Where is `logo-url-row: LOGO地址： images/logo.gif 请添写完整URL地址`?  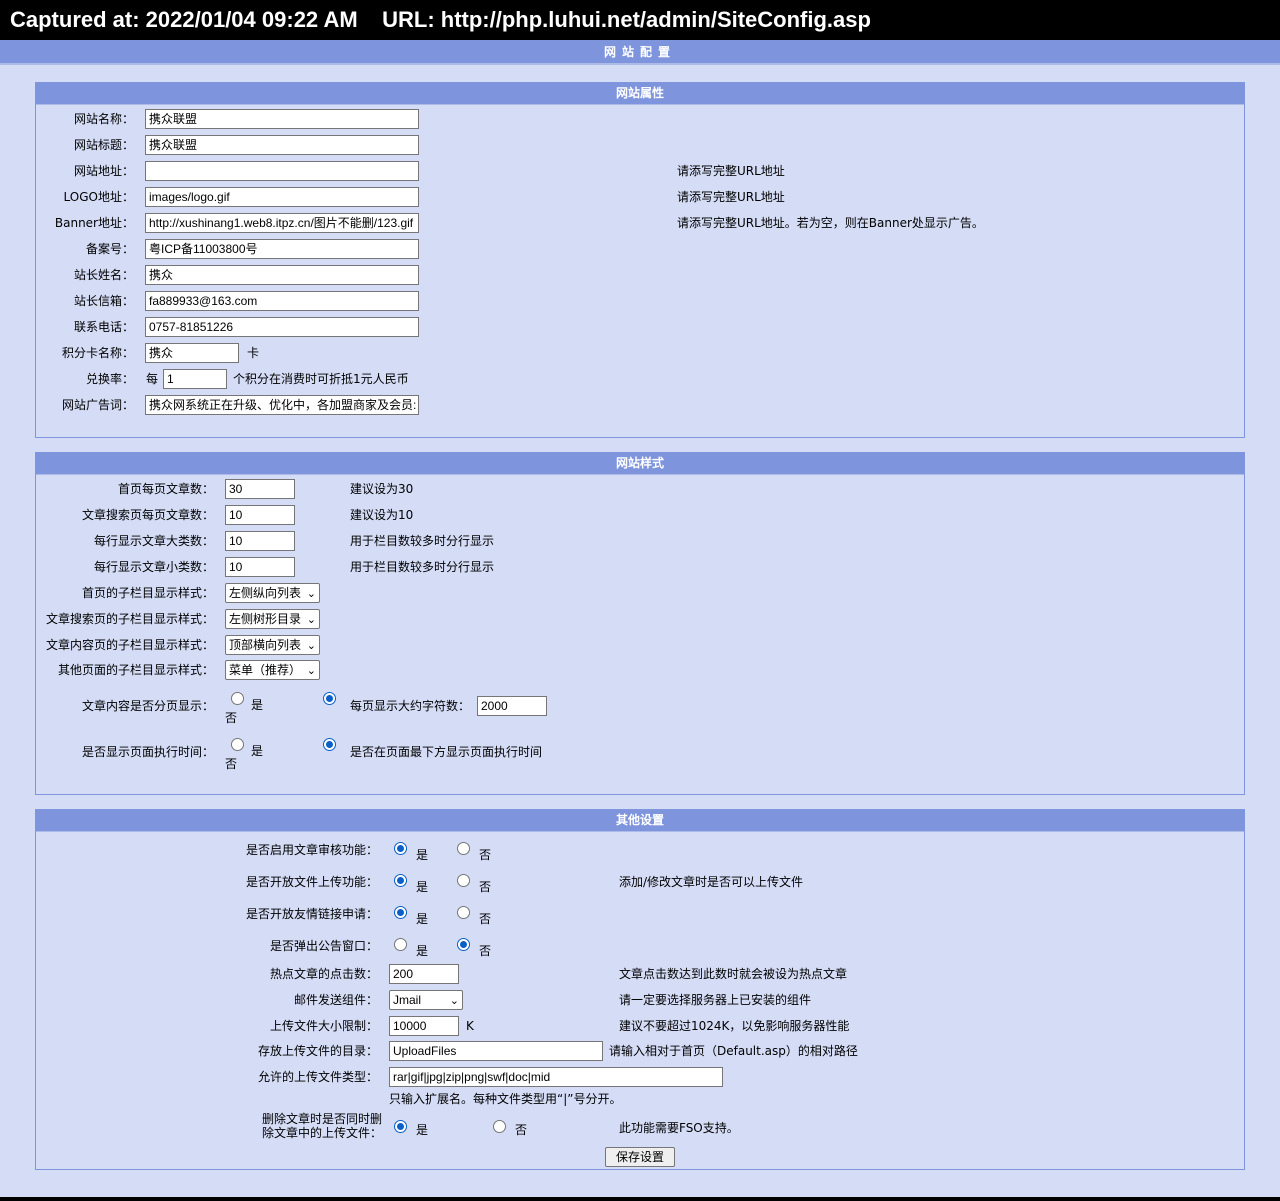
logo-url-row: LOGO地址： images/logo.gif 请添写完整URL地址 is located at coordinates (640, 199).